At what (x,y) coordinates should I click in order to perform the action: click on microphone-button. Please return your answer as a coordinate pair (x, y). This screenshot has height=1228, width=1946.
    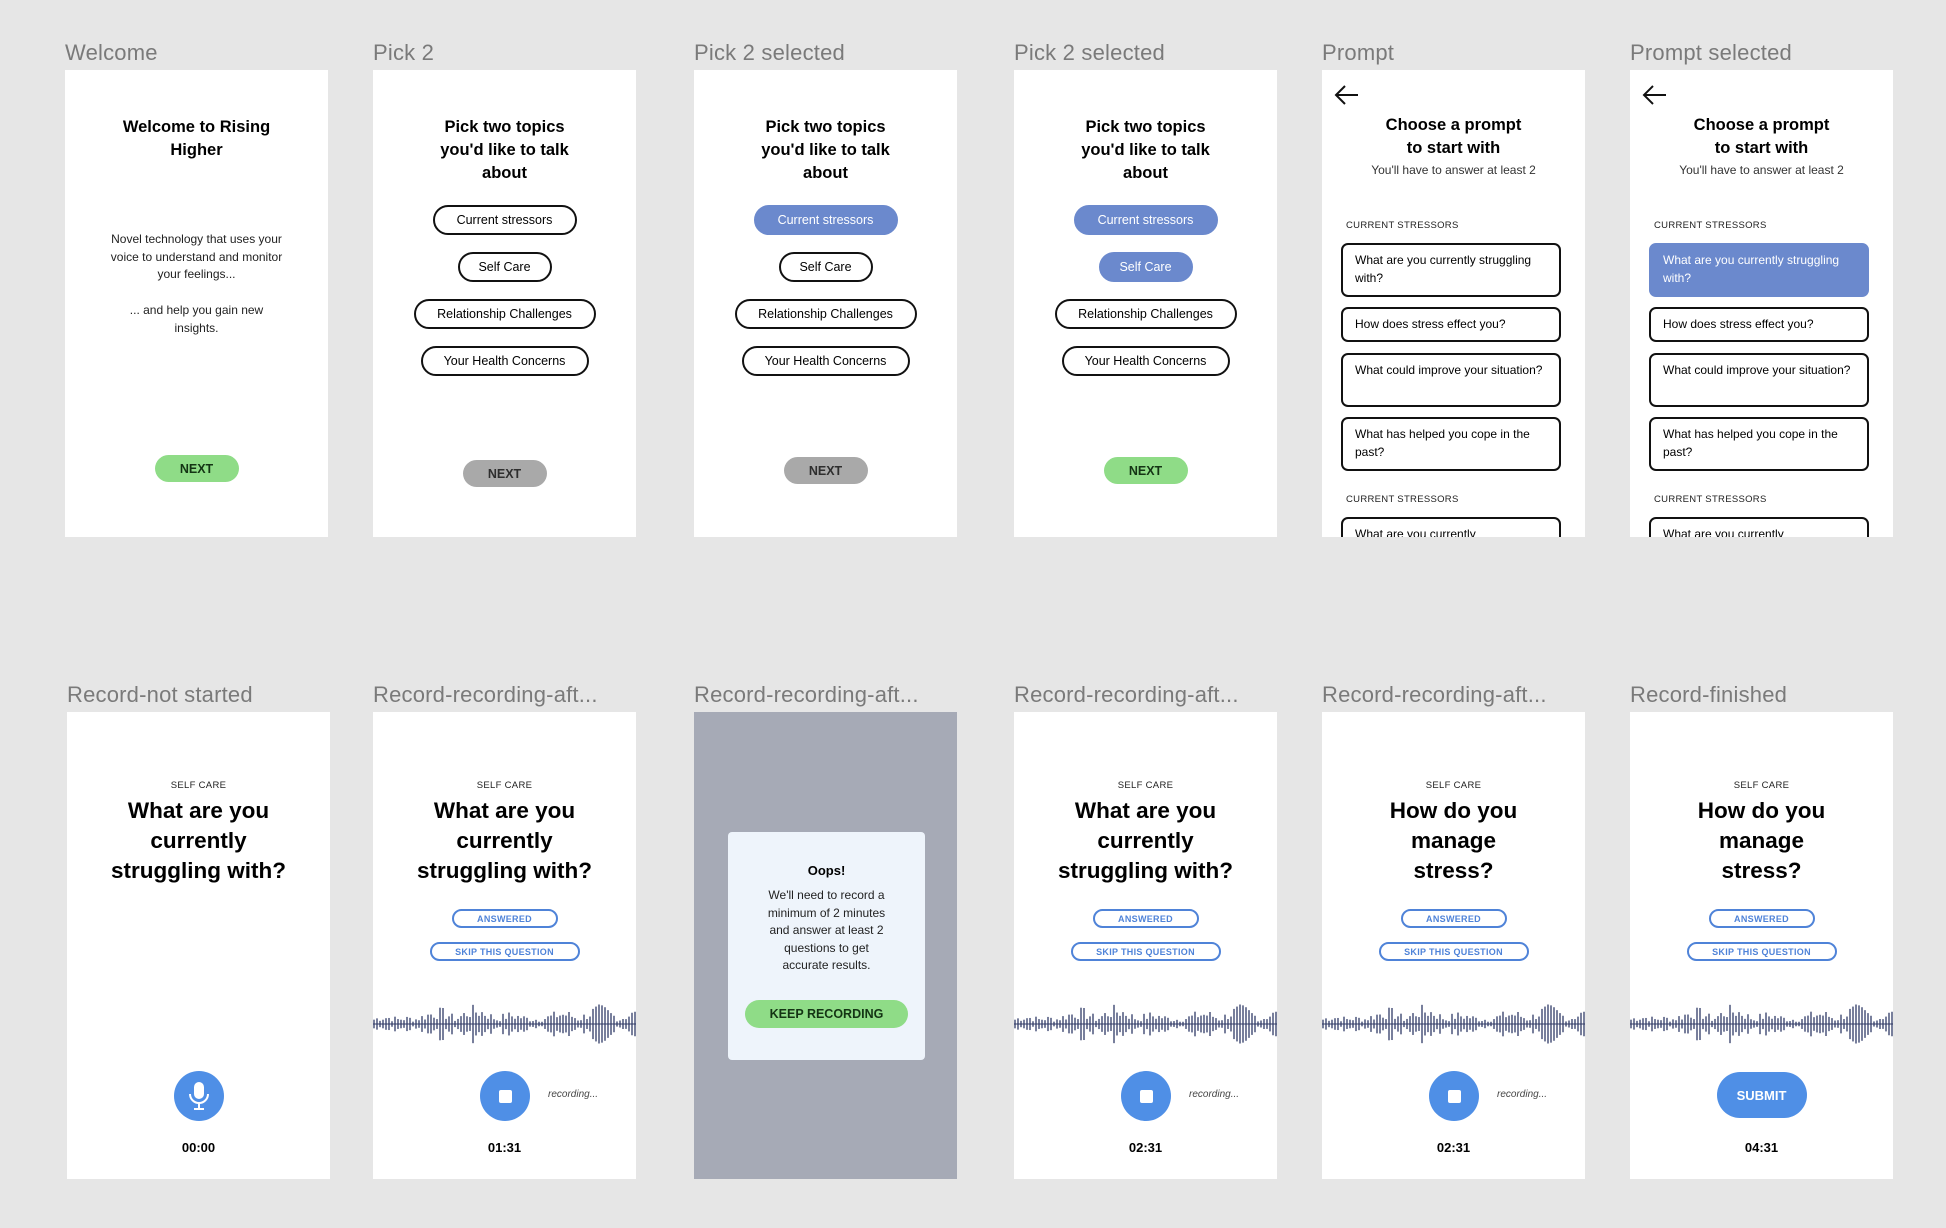
    Looking at the image, I should click on (199, 1096).